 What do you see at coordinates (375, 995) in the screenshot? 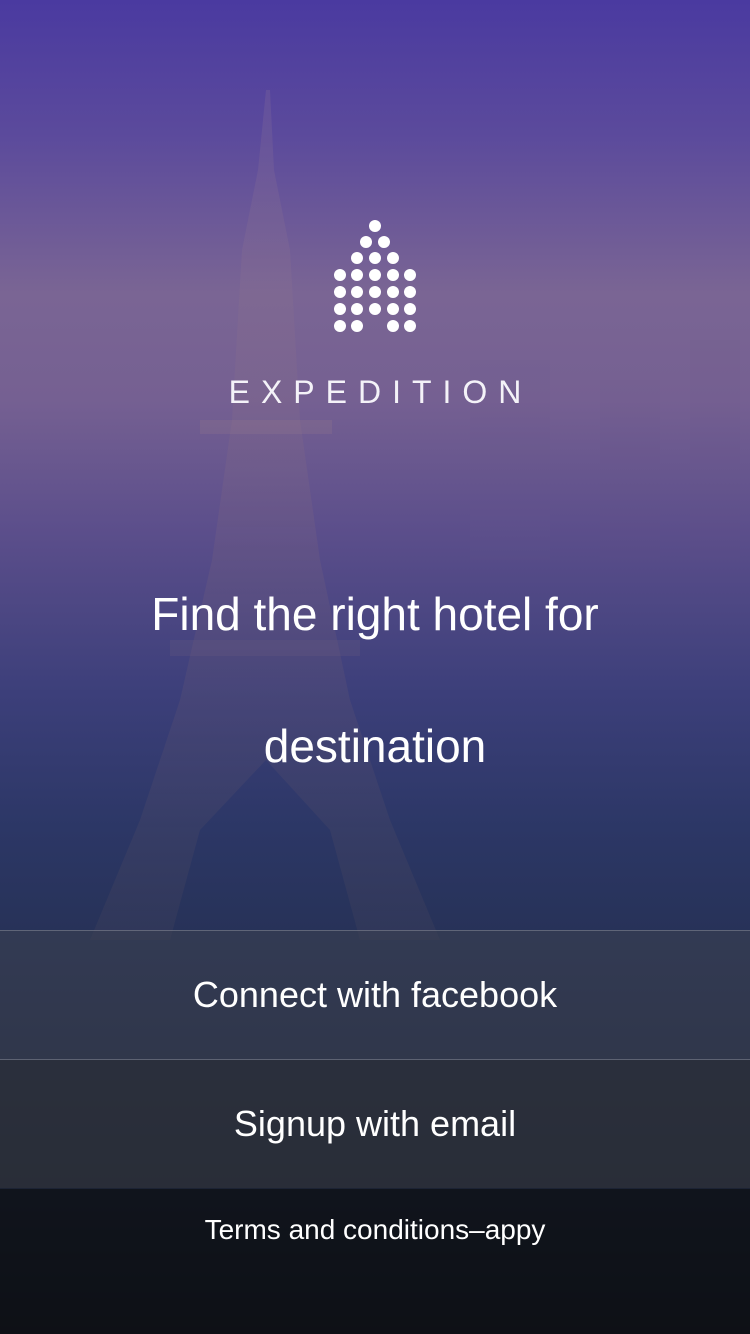
I see `connect-facebook-button: Connect with facebook` at bounding box center [375, 995].